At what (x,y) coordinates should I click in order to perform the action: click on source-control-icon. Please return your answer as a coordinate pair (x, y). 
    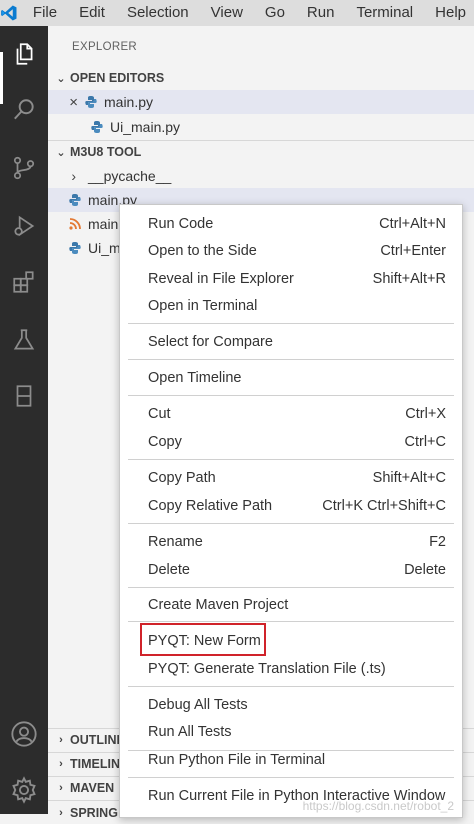
    Looking at the image, I should click on (24, 168).